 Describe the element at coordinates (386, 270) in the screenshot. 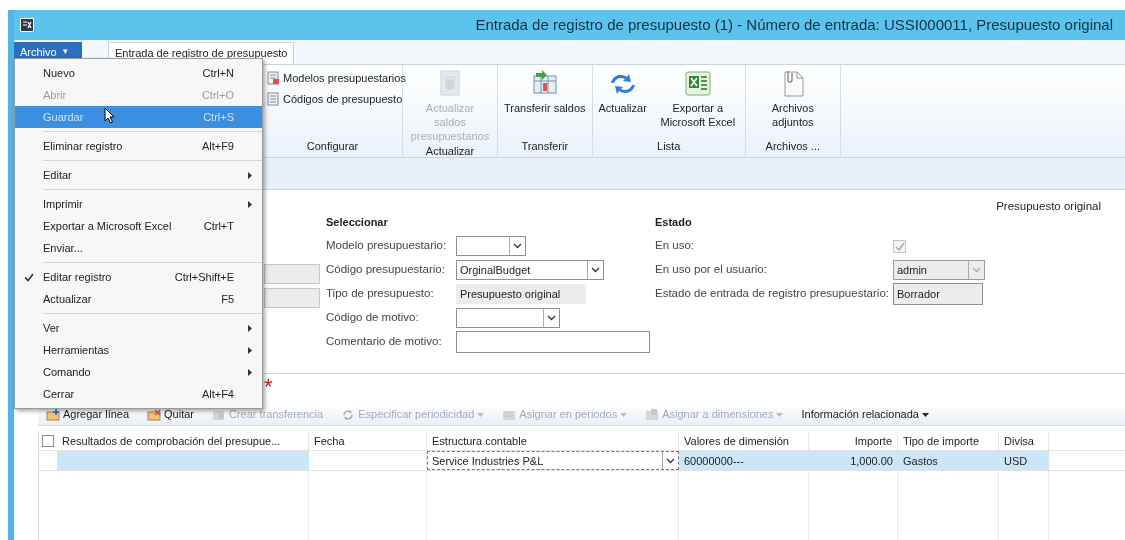

I see `field-label: Código presupuestario:` at that location.